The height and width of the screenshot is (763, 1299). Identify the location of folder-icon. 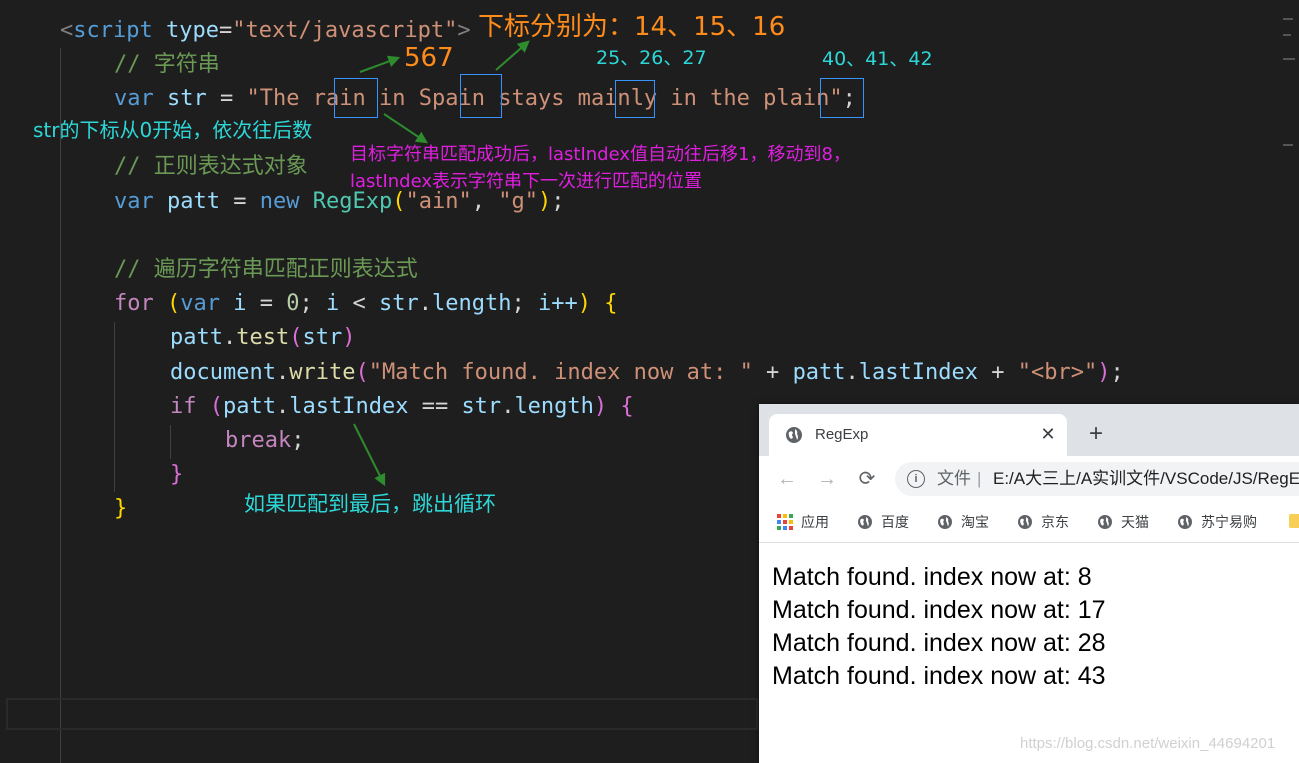
(1294, 521).